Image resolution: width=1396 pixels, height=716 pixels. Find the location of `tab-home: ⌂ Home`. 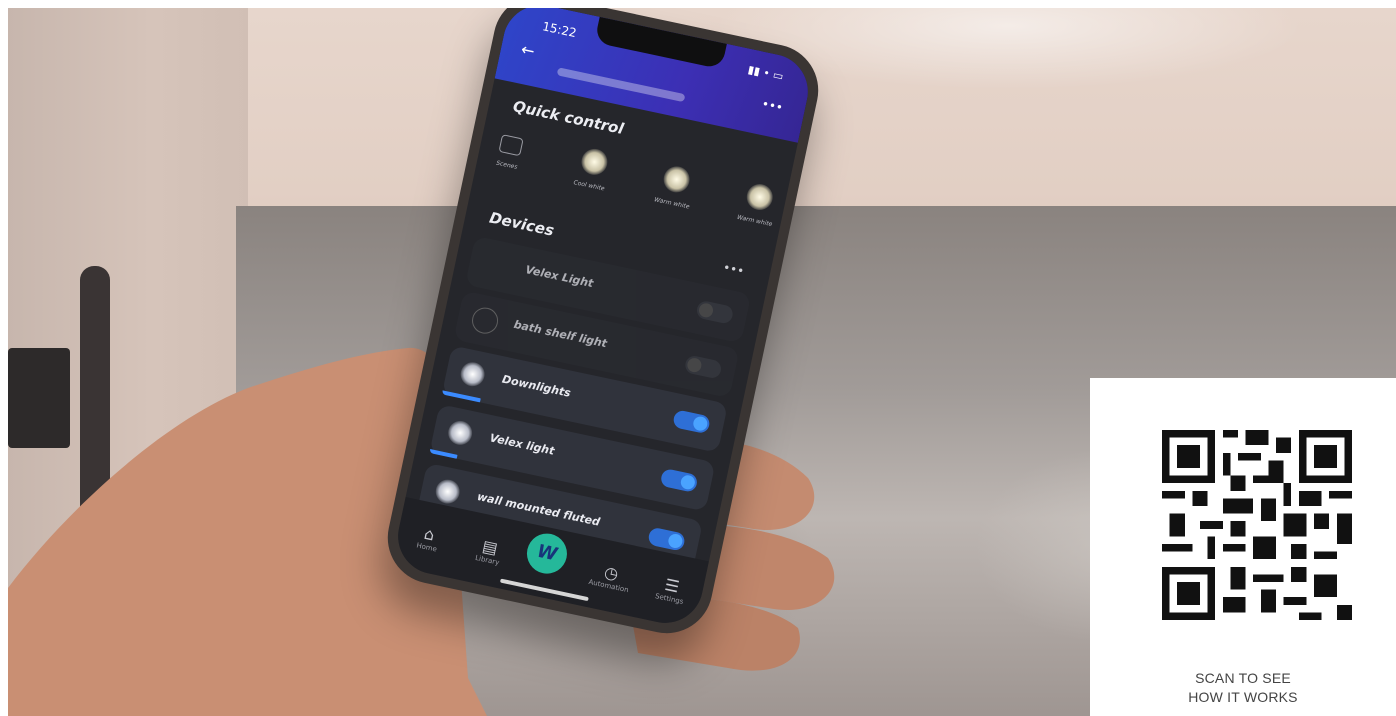

tab-home: ⌂ Home is located at coordinates (428, 537).